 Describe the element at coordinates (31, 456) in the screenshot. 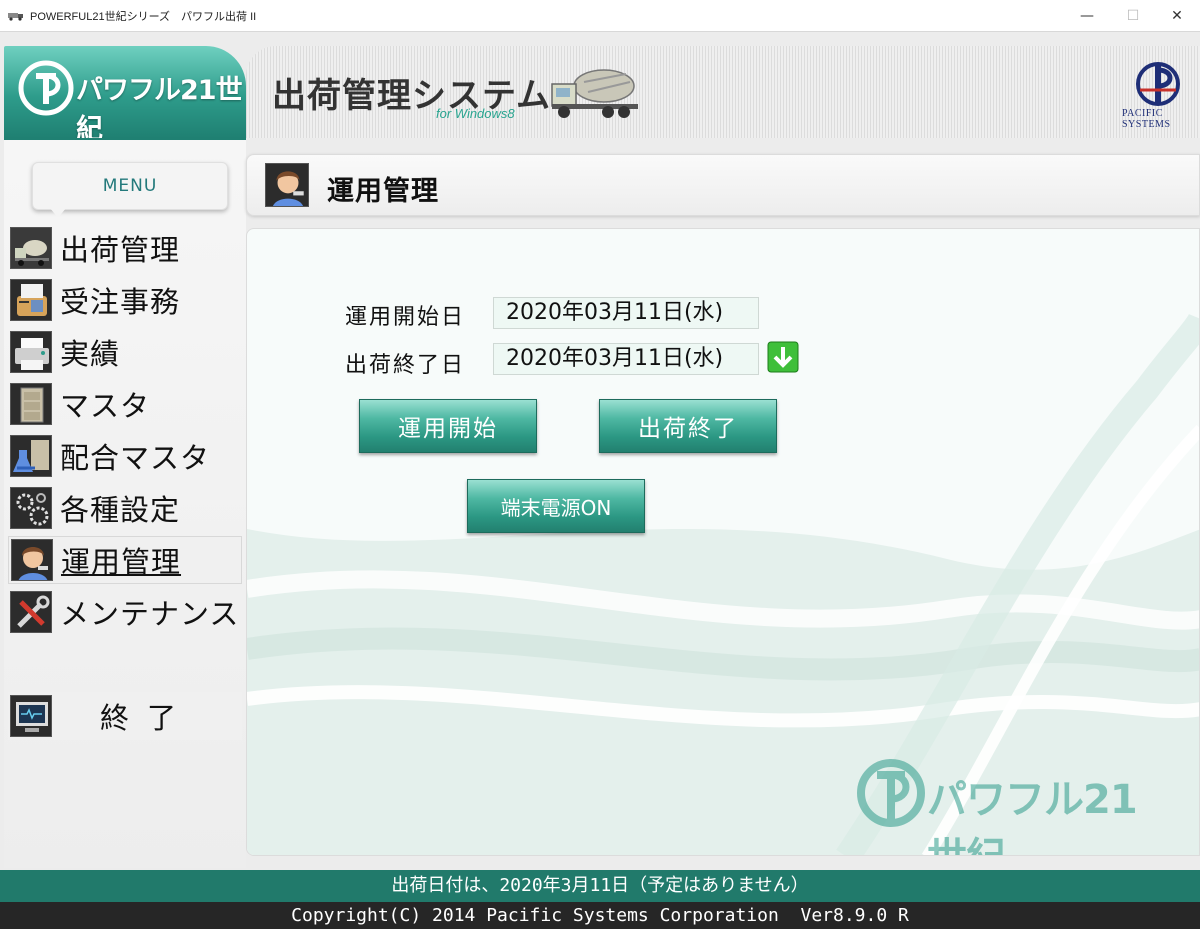

I see `flask-icon` at that location.